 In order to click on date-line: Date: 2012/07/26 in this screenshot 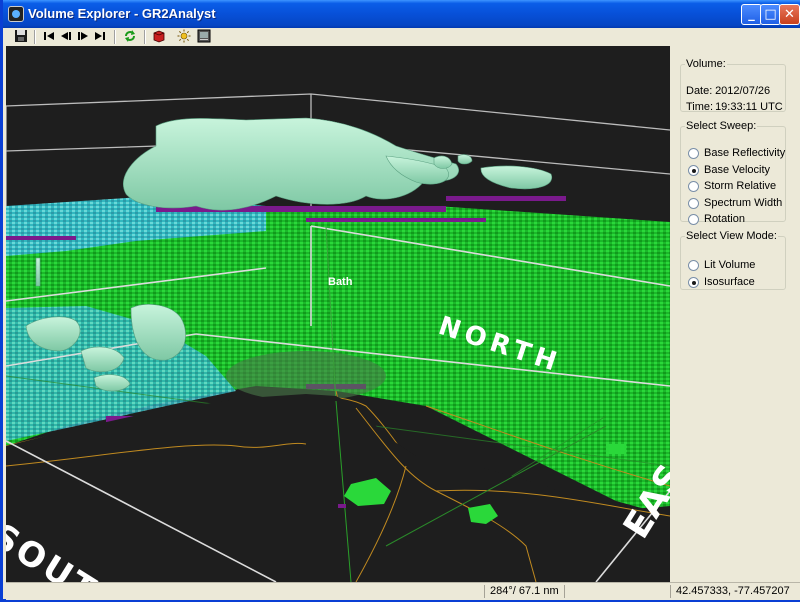, I will do `click(728, 91)`.